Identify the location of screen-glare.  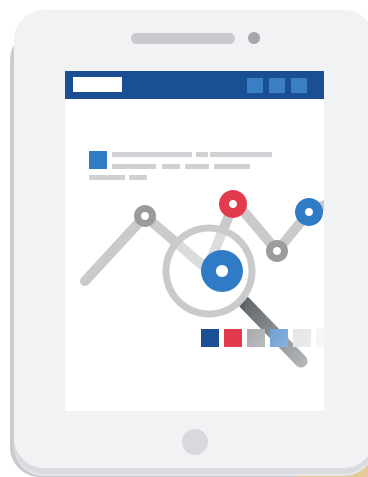
(284, 351).